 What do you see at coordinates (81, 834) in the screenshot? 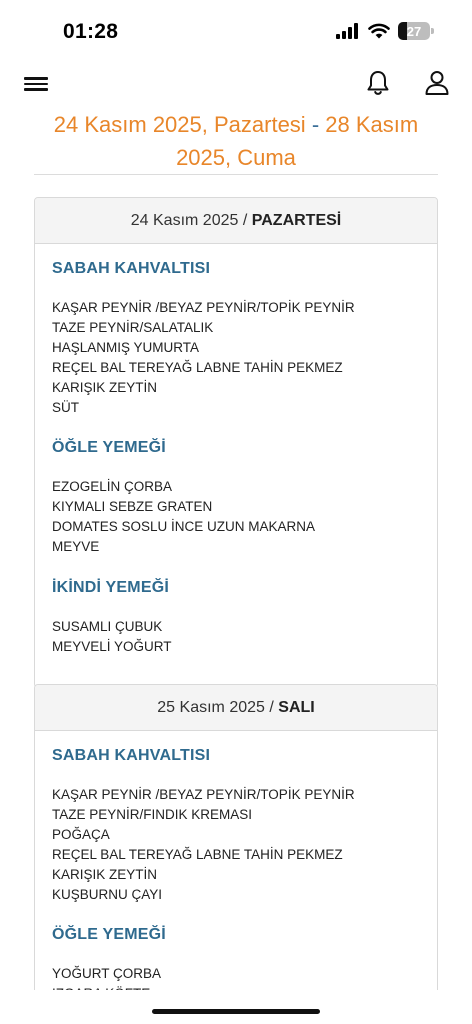
I see `menu-item: POĞAÇA` at bounding box center [81, 834].